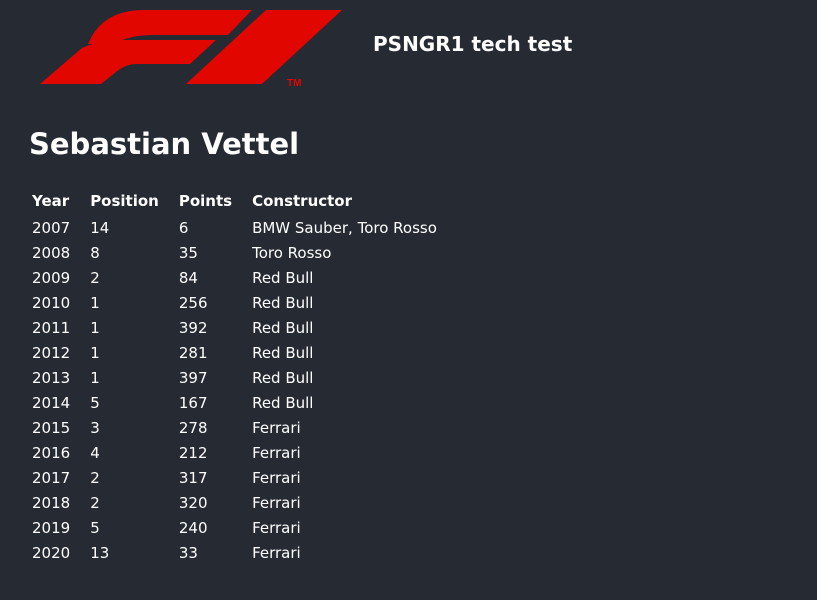  What do you see at coordinates (51, 302) in the screenshot?
I see `year-cell: 2010` at bounding box center [51, 302].